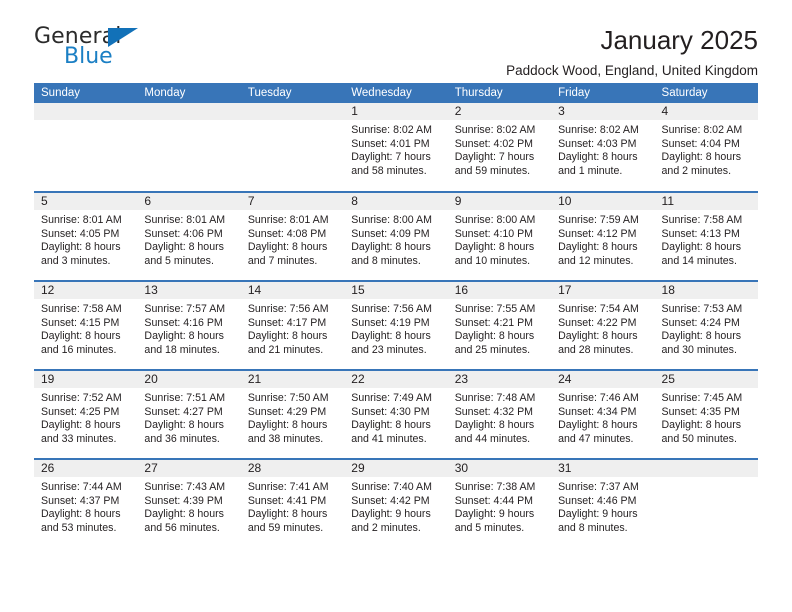 This screenshot has width=792, height=612. I want to click on daylight-text-line1: Daylight: 9 hours, so click(598, 514).